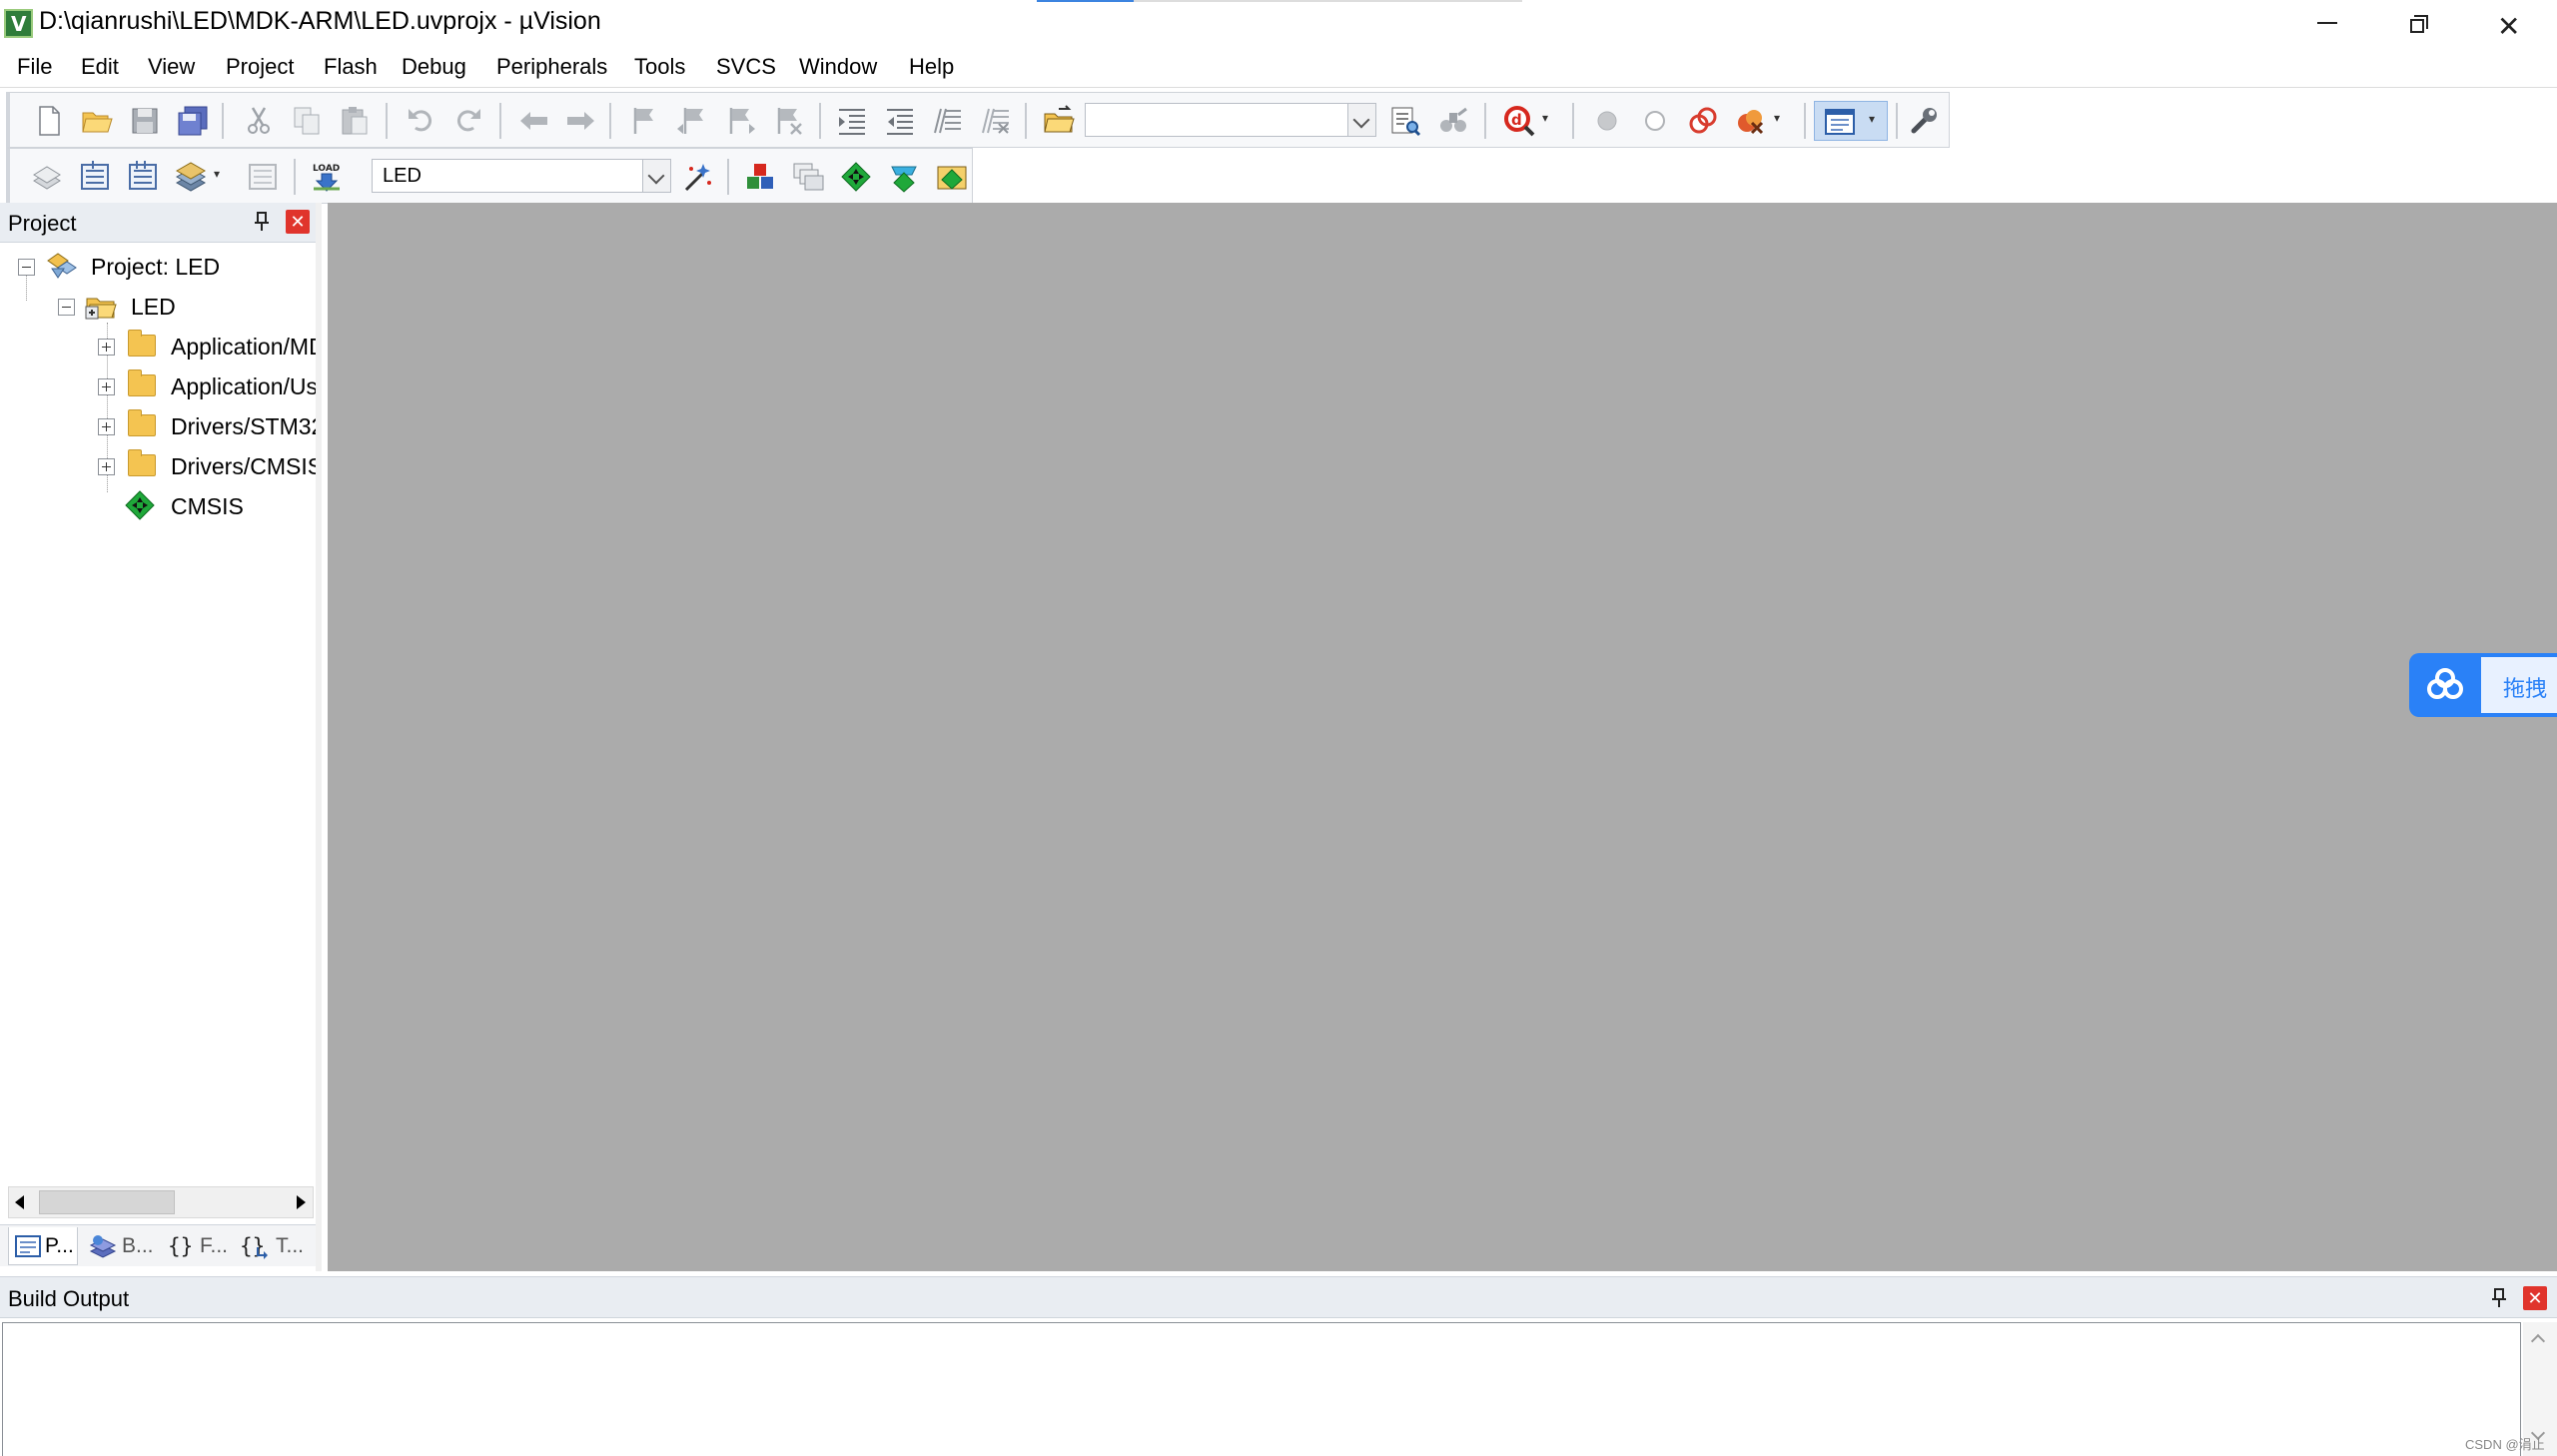 This screenshot has height=1456, width=2557. What do you see at coordinates (521, 176) in the screenshot?
I see `target-select: LED` at bounding box center [521, 176].